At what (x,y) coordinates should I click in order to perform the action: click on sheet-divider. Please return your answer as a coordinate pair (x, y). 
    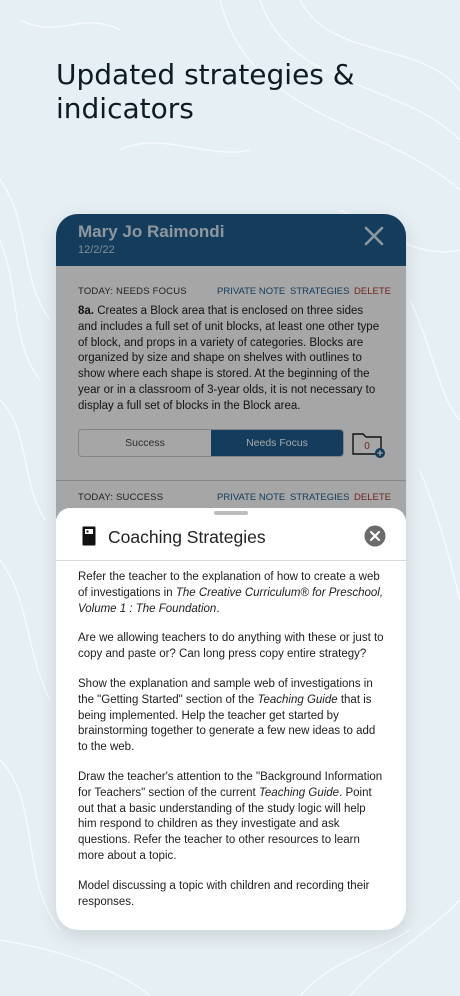
    Looking at the image, I should click on (231, 560).